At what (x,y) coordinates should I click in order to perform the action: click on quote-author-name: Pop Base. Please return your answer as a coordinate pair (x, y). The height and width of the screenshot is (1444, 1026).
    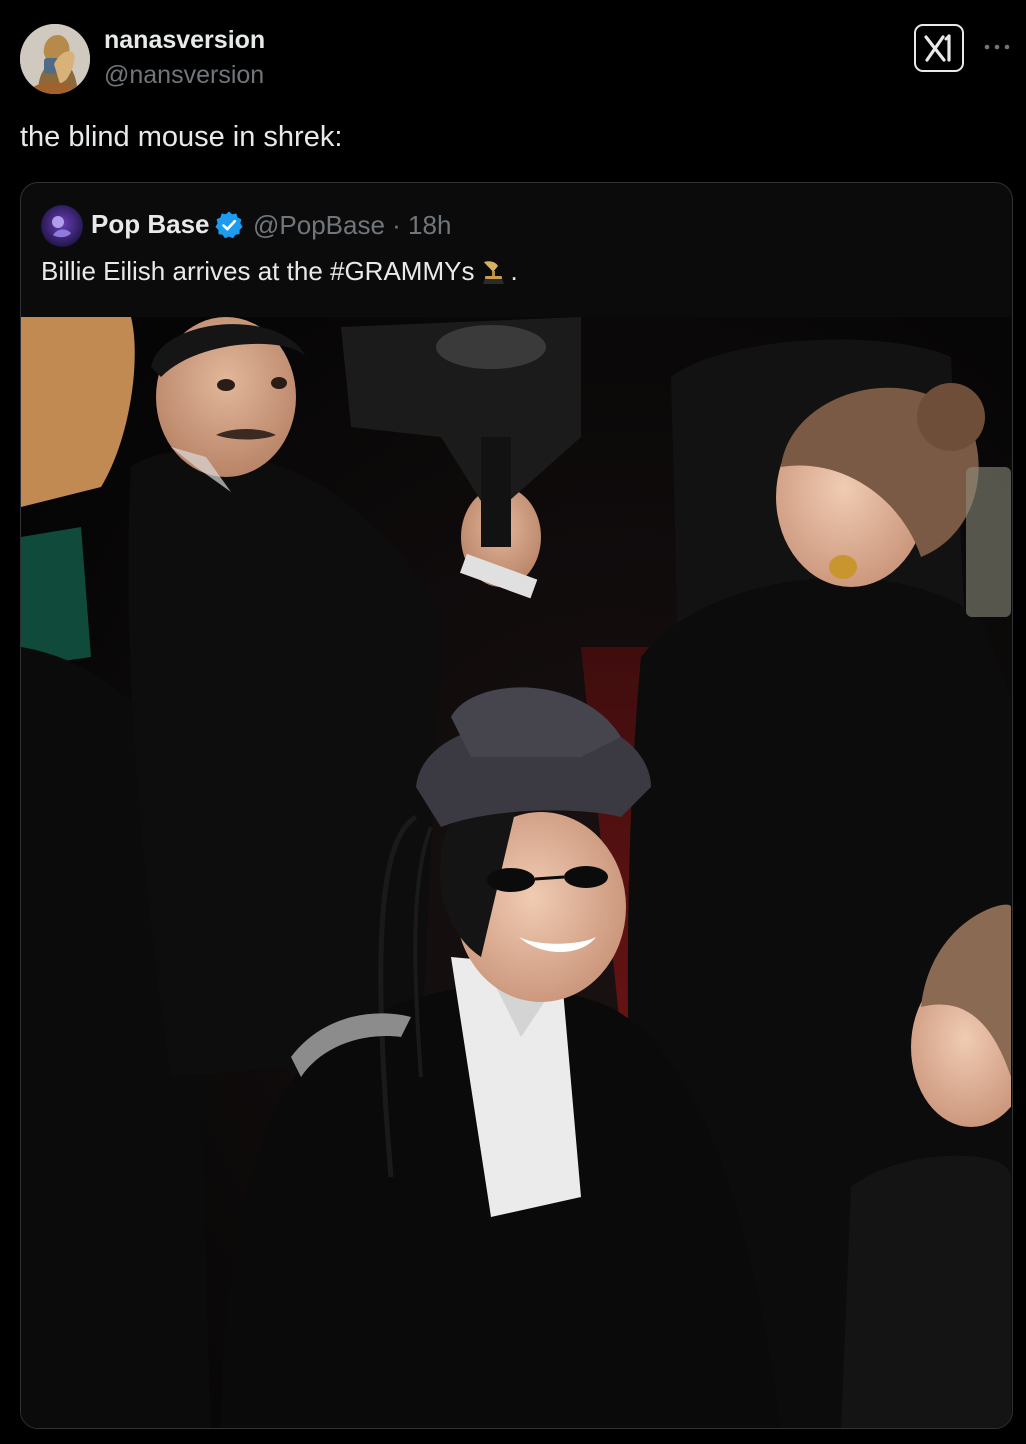
    Looking at the image, I should click on (150, 224).